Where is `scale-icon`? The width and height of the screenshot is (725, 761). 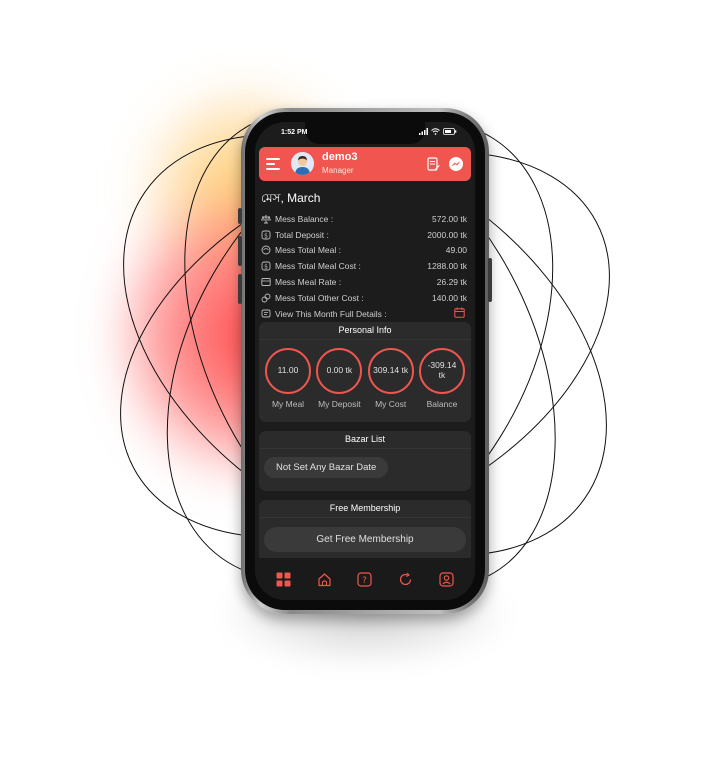 scale-icon is located at coordinates (266, 219).